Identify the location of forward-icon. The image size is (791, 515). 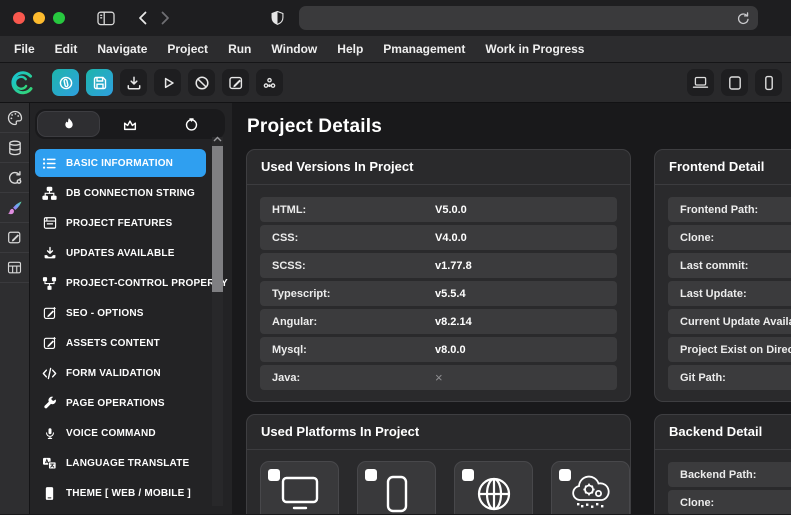
(165, 18).